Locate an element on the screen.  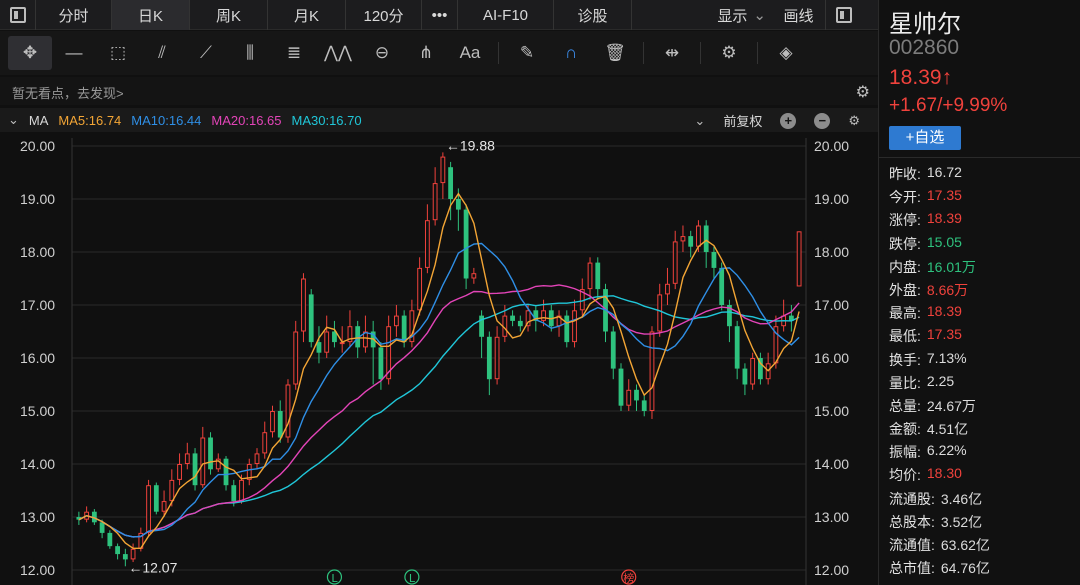
stat-label: 跌停: is located at coordinates (905, 243).